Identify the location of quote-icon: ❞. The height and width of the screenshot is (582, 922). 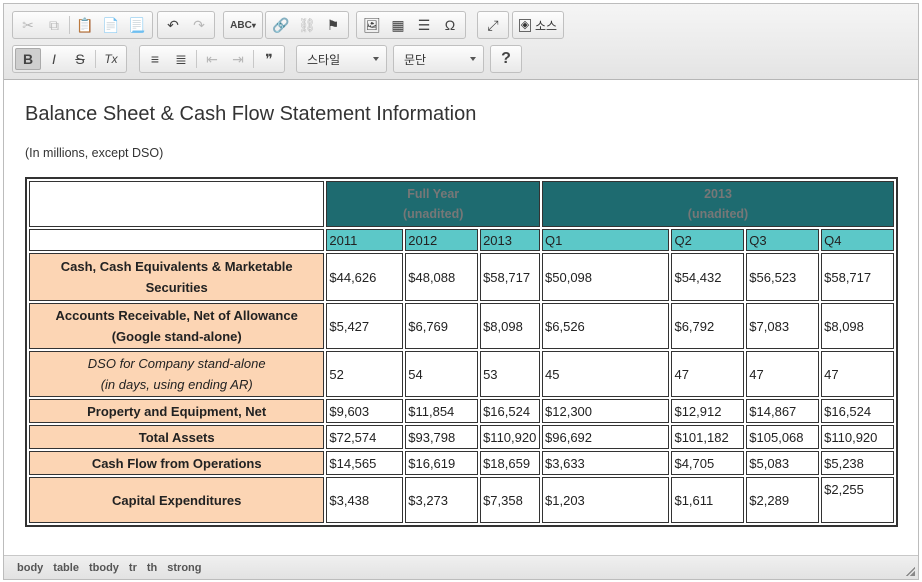
(269, 58).